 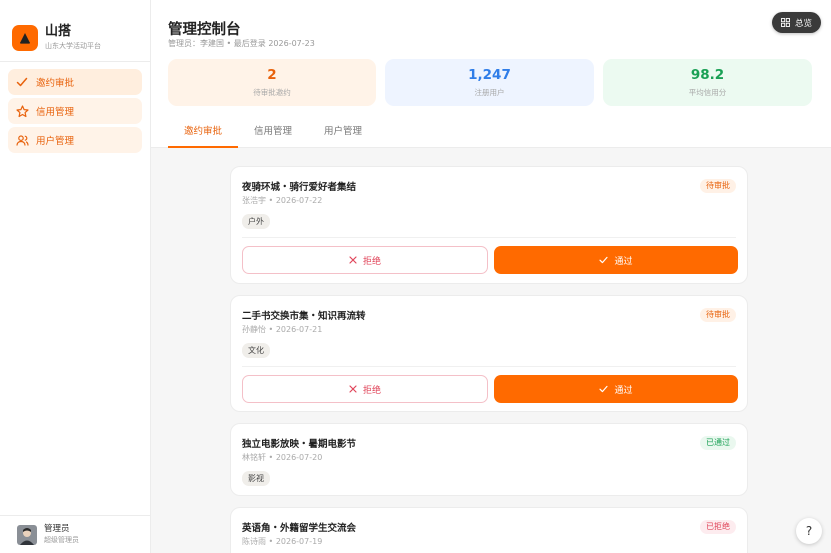 I want to click on overview-button: 总览, so click(x=796, y=22).